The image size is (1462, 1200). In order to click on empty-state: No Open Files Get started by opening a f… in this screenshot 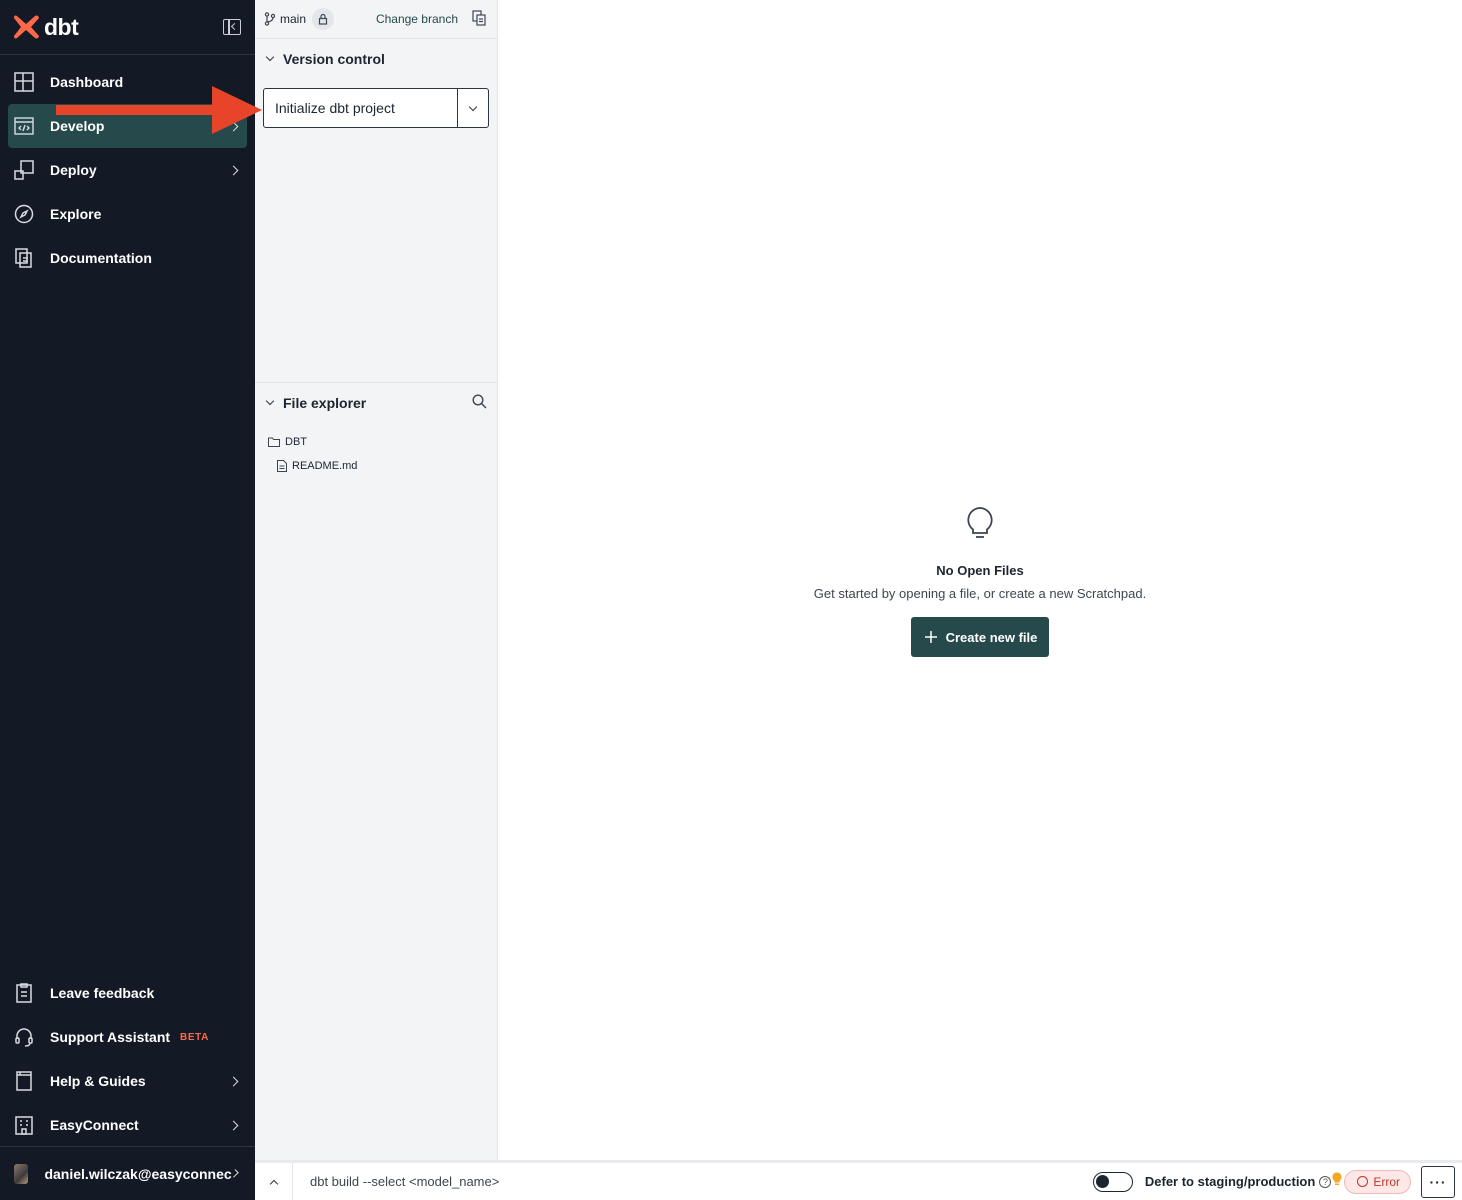, I will do `click(980, 581)`.